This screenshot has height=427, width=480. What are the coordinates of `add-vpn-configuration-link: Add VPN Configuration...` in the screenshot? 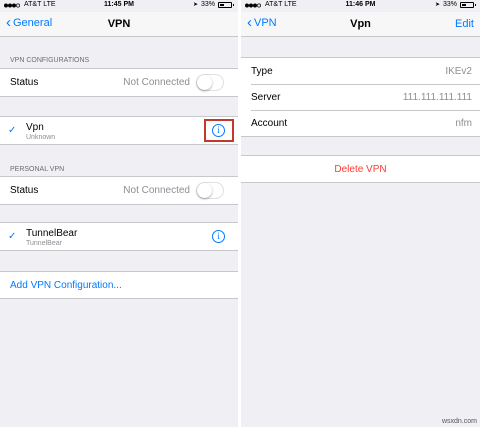 It's located at (66, 285).